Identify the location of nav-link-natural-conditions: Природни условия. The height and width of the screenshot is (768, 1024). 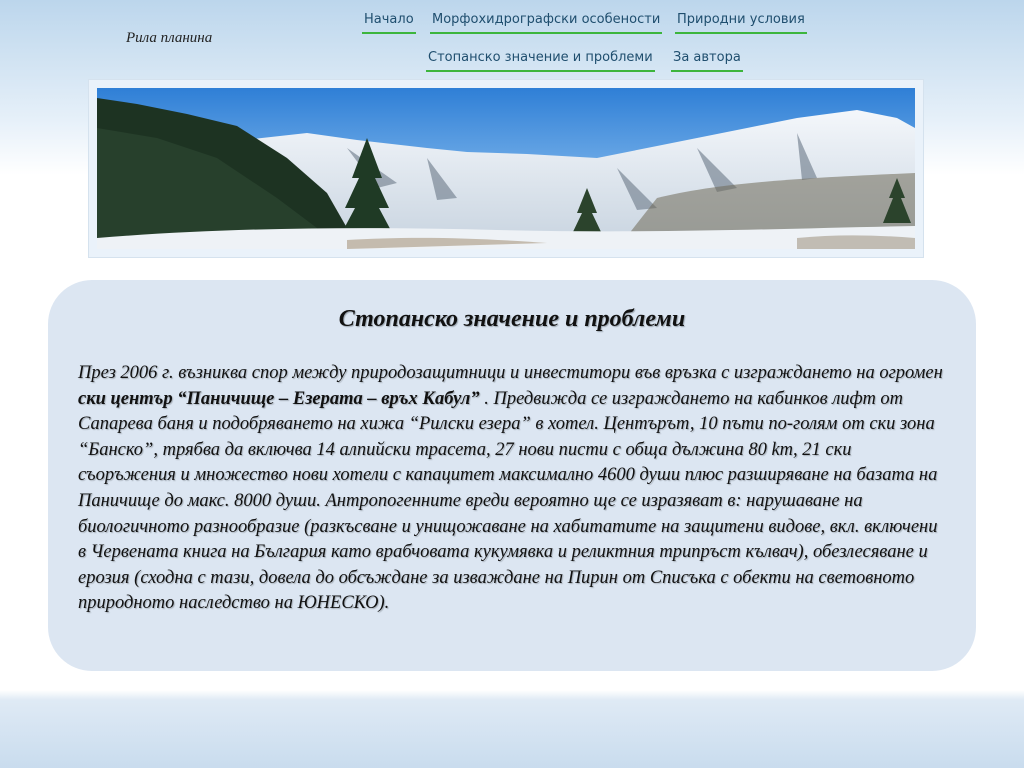
(741, 23).